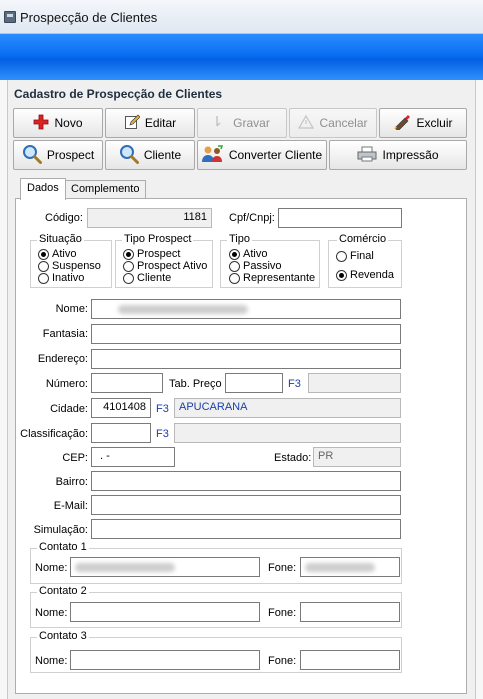  I want to click on comercio-final-radio: Final, so click(355, 256).